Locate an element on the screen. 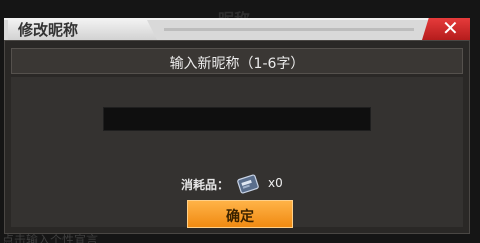  consumable-row: 消耗品： x0 is located at coordinates (237, 184).